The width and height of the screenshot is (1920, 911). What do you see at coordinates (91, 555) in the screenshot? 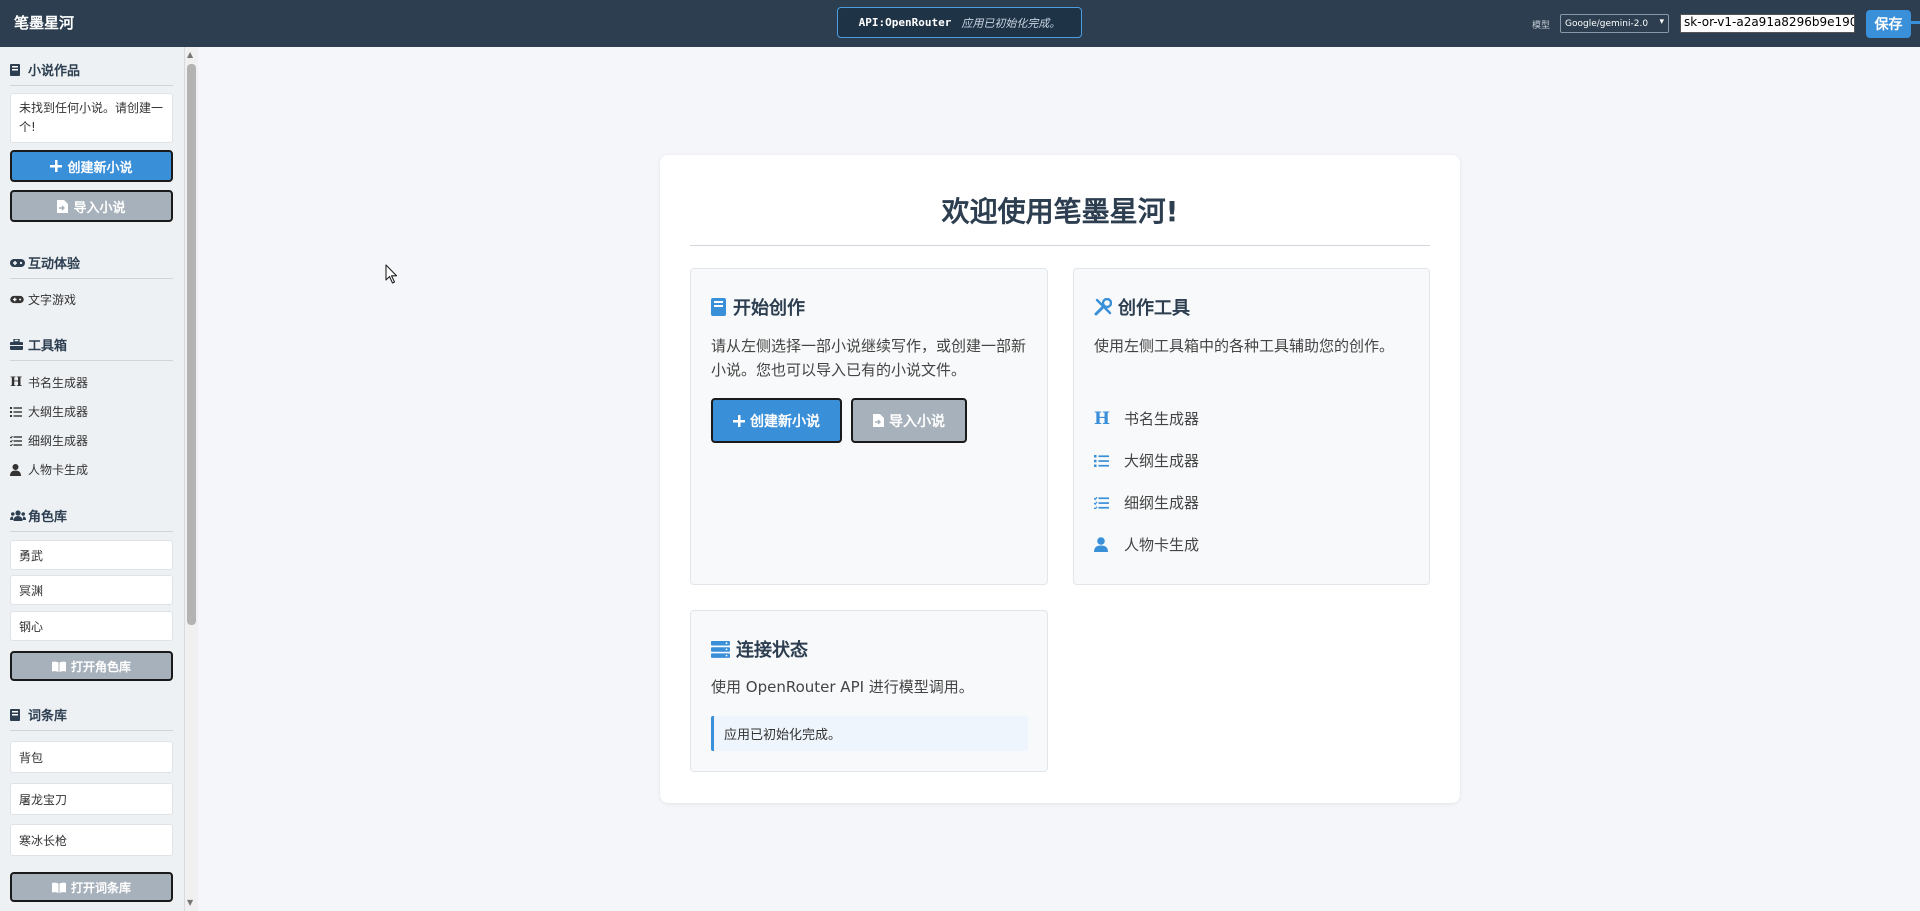
I see `list-item: 勇武` at bounding box center [91, 555].